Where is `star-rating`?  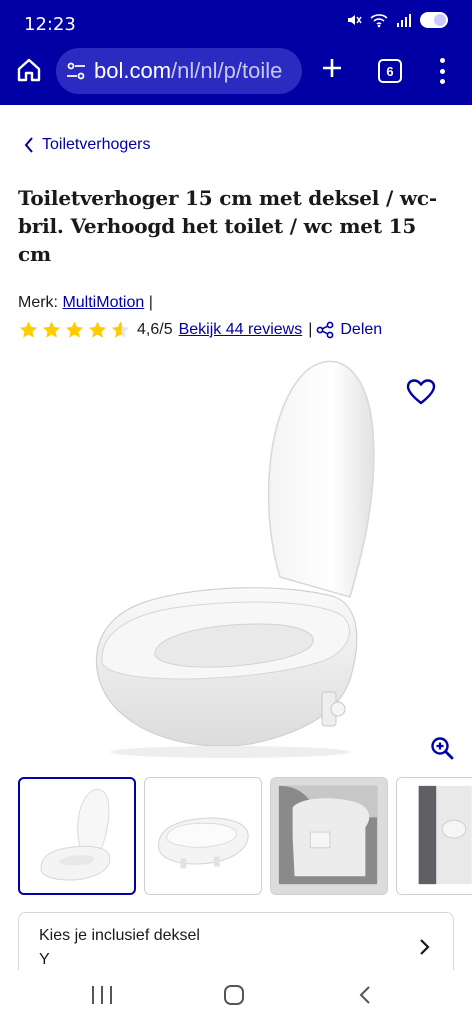
star-rating is located at coordinates (74, 330).